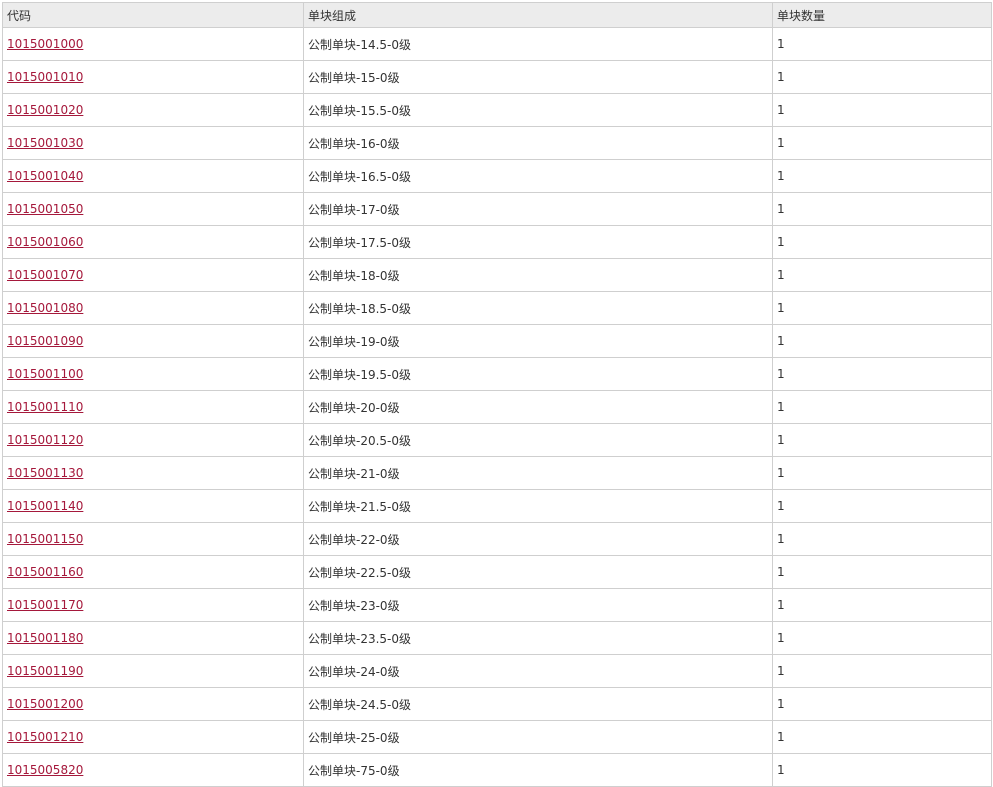  I want to click on cell-code: 1015001150, so click(153, 539).